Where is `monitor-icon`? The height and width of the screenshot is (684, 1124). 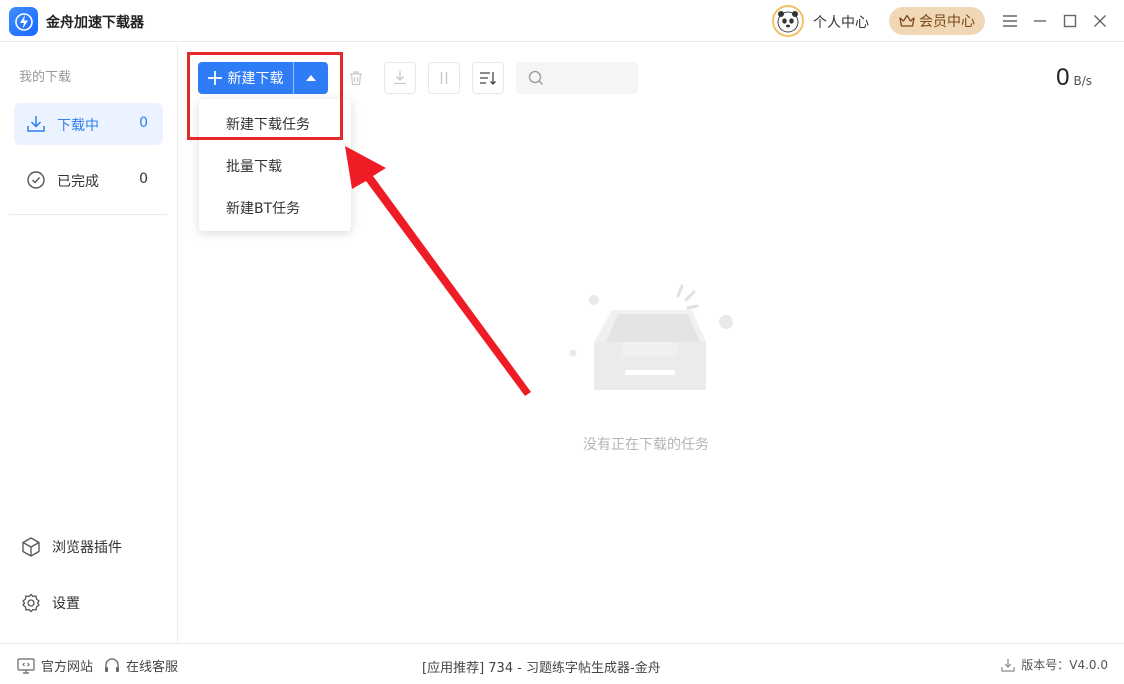 monitor-icon is located at coordinates (26, 665).